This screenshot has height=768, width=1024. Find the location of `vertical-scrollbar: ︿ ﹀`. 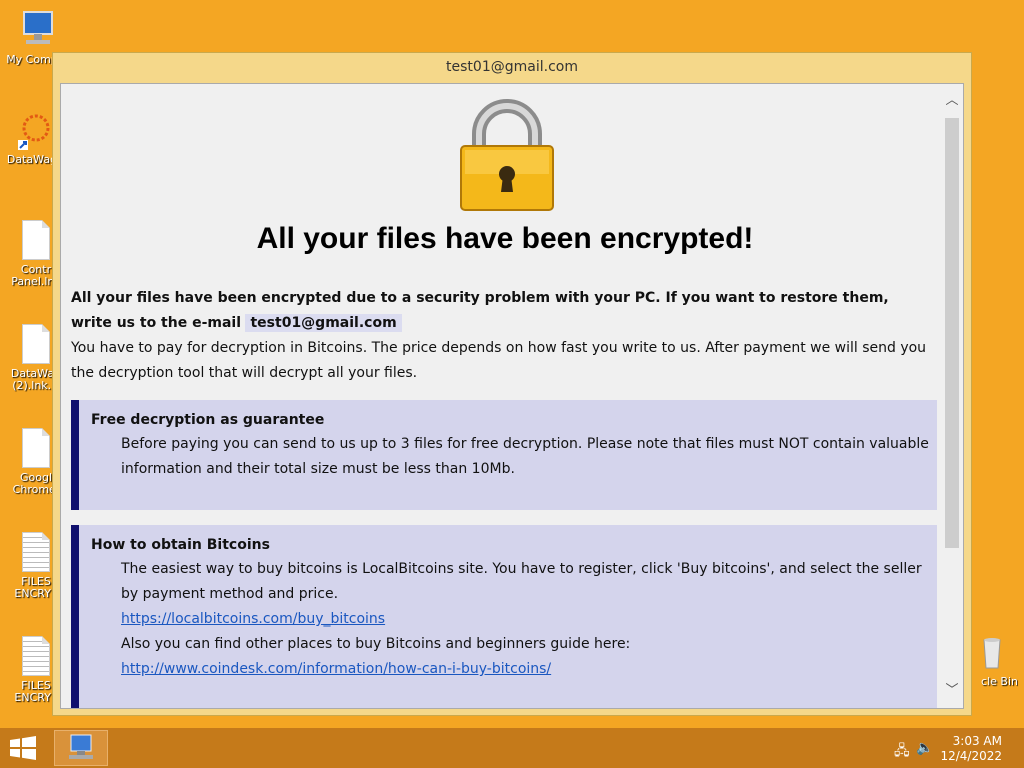

vertical-scrollbar: ︿ ﹀ is located at coordinates (952, 396).